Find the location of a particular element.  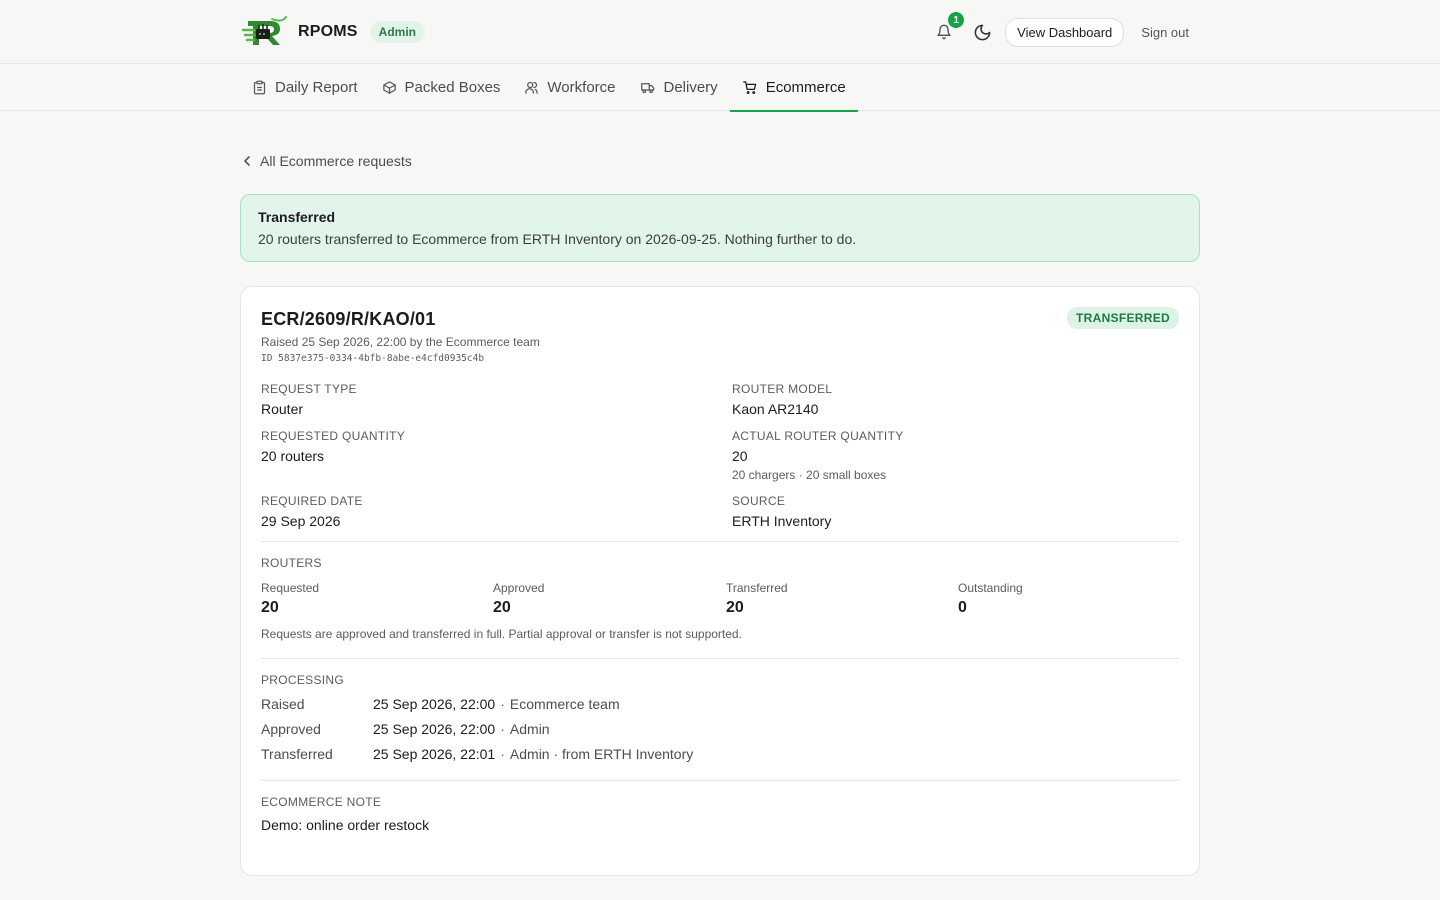

sign-out-button: Sign out is located at coordinates (1165, 32).